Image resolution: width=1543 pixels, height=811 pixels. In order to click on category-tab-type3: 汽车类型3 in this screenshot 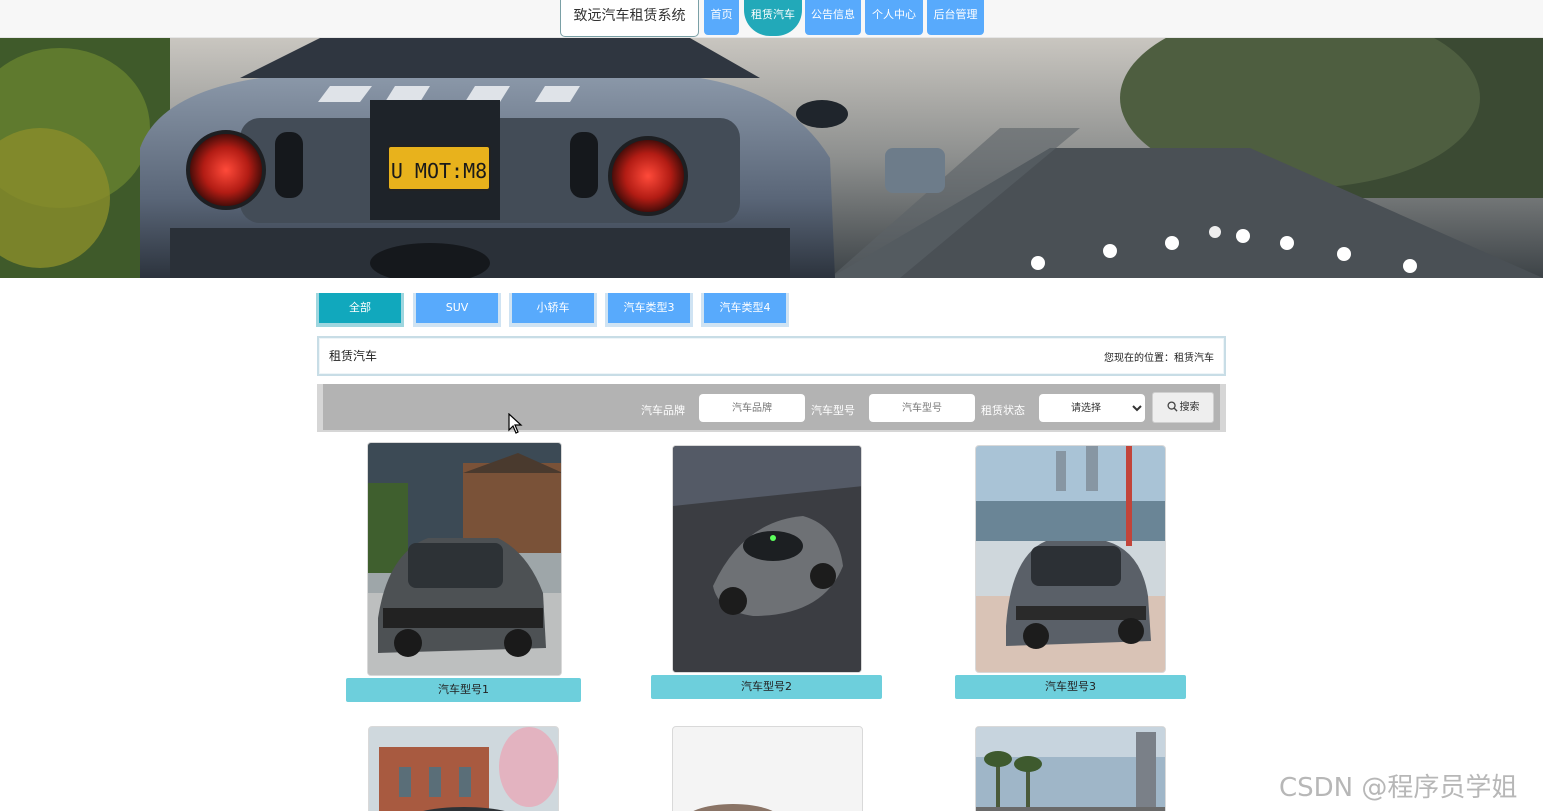, I will do `click(649, 310)`.